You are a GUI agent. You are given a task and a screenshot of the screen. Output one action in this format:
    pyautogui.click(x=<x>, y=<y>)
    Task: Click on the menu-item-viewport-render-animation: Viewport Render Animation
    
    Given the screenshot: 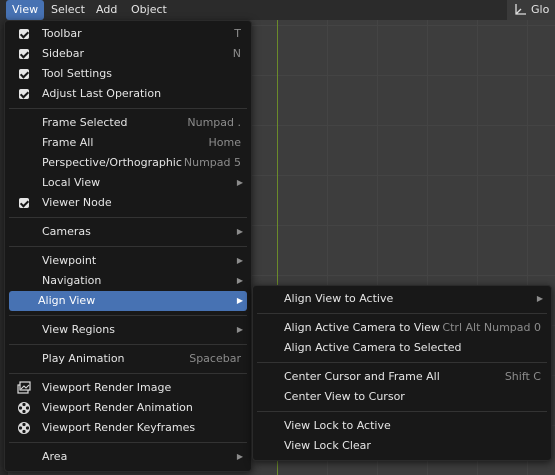 What is the action you would take?
    pyautogui.click(x=128, y=408)
    